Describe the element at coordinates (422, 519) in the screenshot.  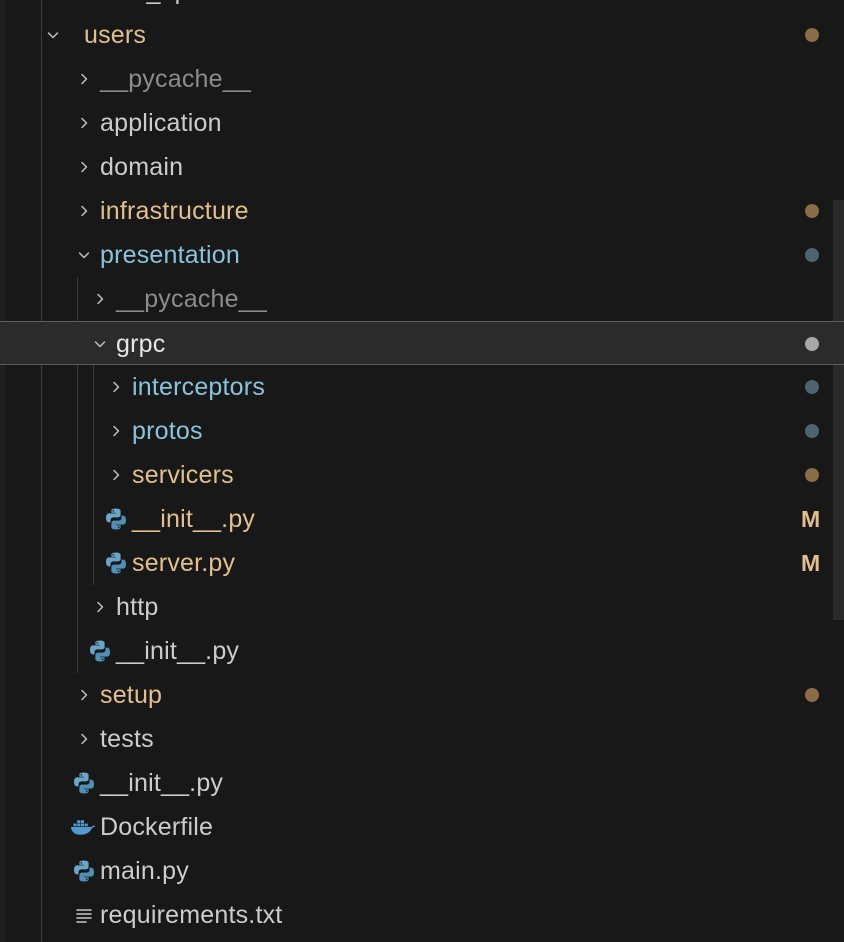
I see `file-row-init-py: __init__.py M` at that location.